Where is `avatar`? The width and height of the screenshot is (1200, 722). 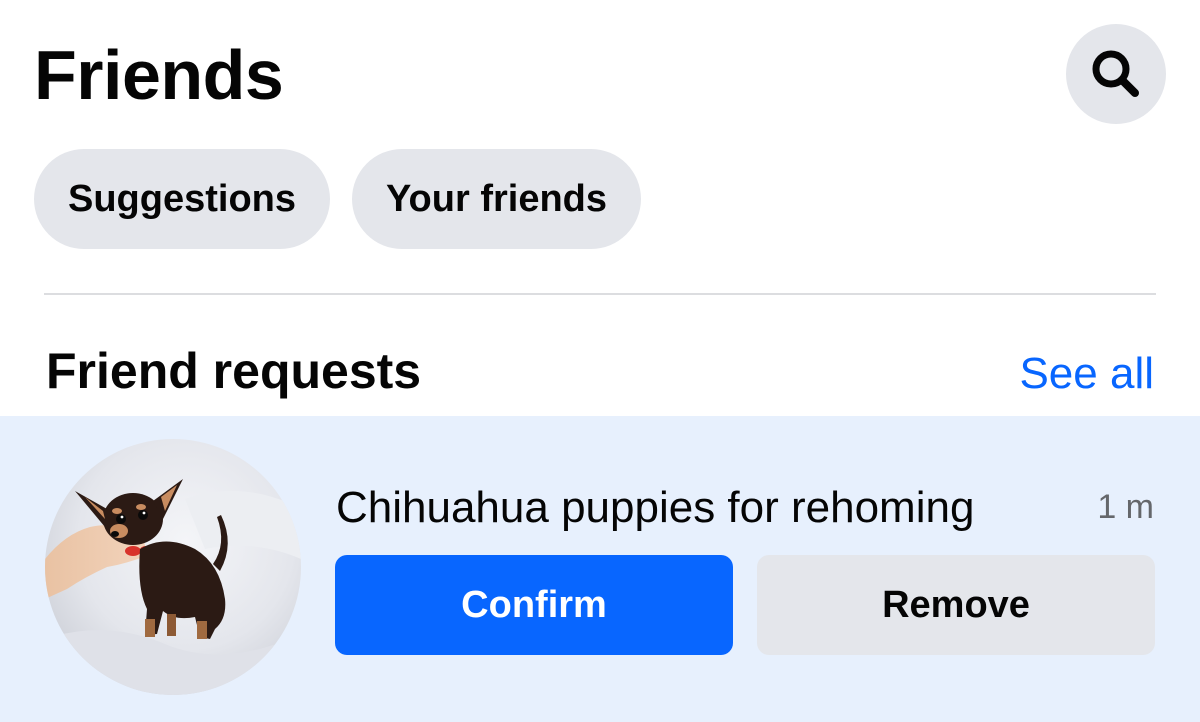 avatar is located at coordinates (173, 567).